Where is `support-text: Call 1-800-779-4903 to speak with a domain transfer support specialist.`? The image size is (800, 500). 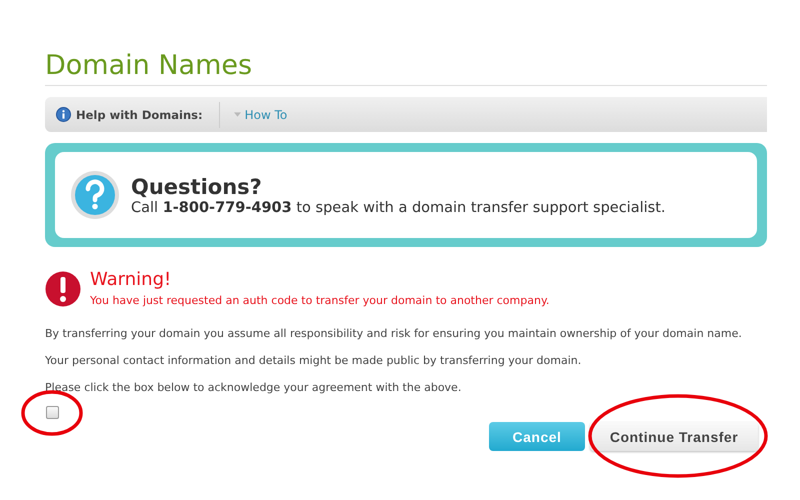
support-text: Call 1-800-779-4903 to speak with a domain transfer support specialist. is located at coordinates (398, 208).